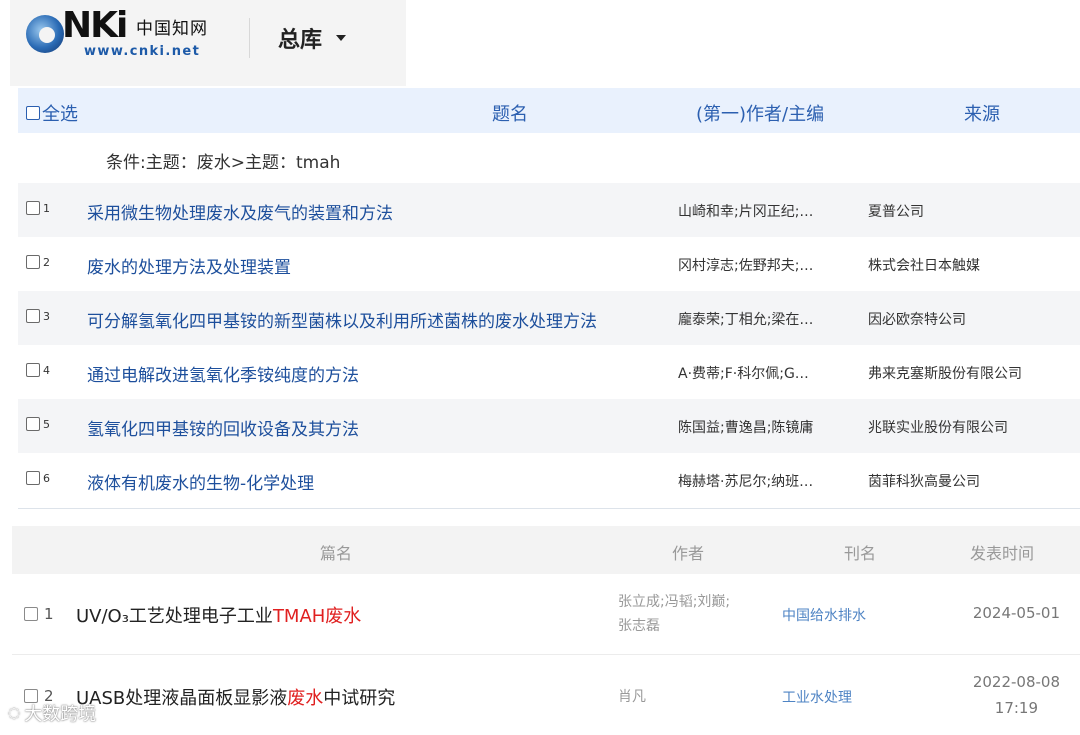 This screenshot has height=735, width=1080. I want to click on result-source: 茵菲科狄高曼公司, so click(924, 482).